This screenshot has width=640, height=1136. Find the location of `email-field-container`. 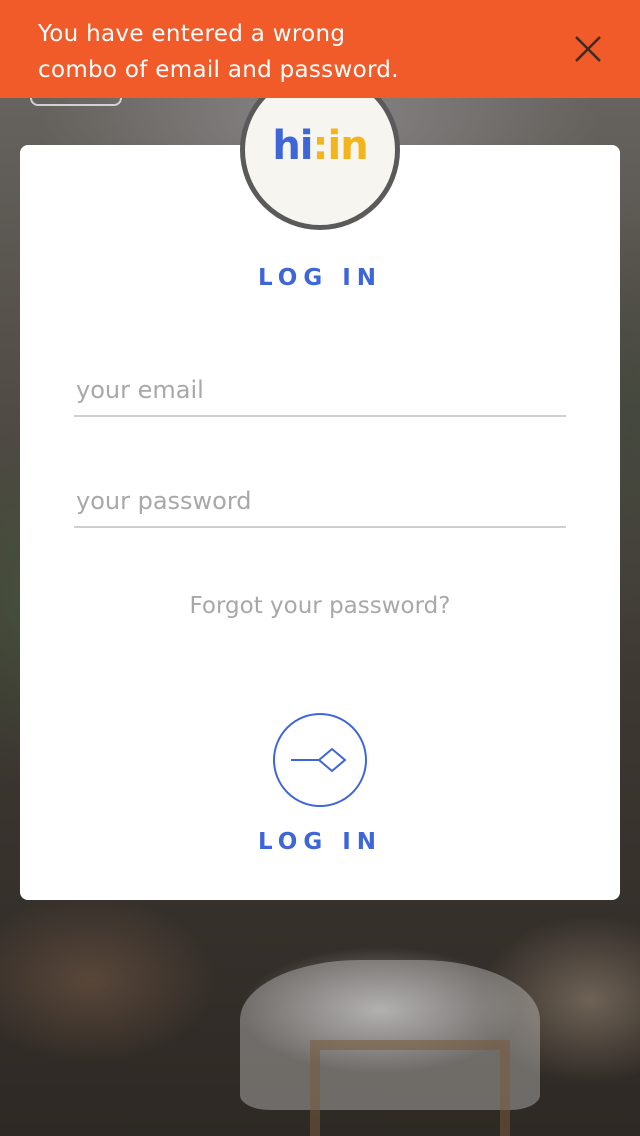

email-field-container is located at coordinates (320, 391).